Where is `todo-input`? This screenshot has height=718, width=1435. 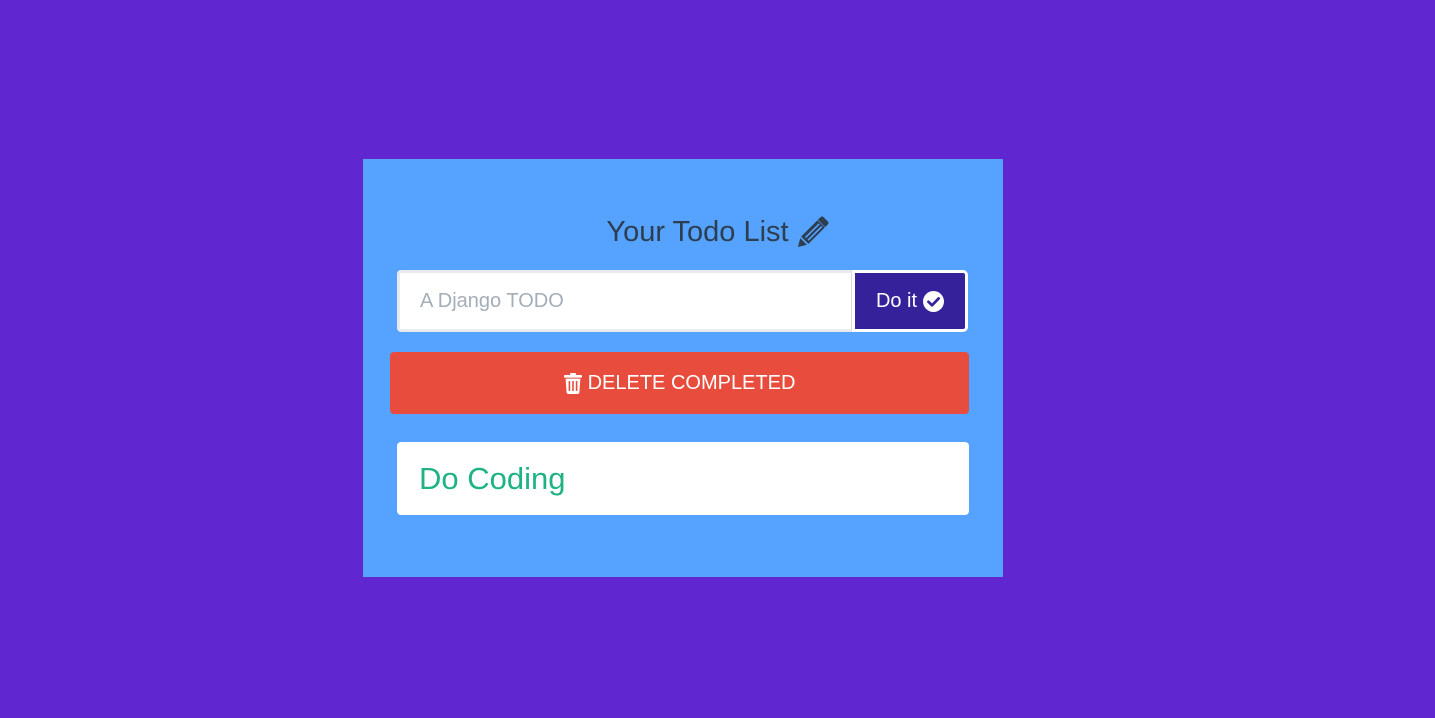 todo-input is located at coordinates (624, 301).